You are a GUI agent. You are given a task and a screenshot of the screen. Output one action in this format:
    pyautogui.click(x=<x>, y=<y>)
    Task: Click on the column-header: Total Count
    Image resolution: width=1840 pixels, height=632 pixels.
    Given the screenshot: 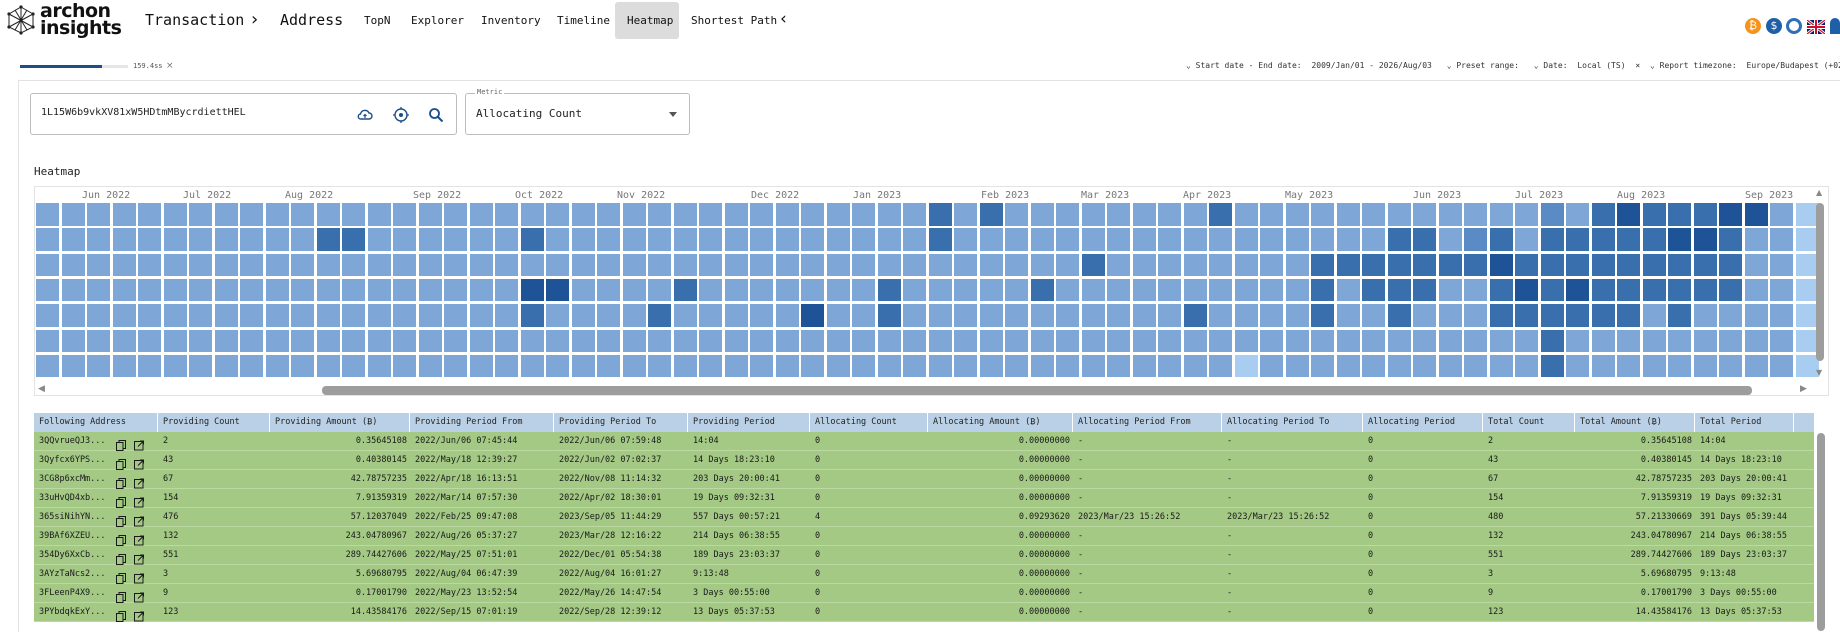 What is the action you would take?
    pyautogui.click(x=1529, y=422)
    